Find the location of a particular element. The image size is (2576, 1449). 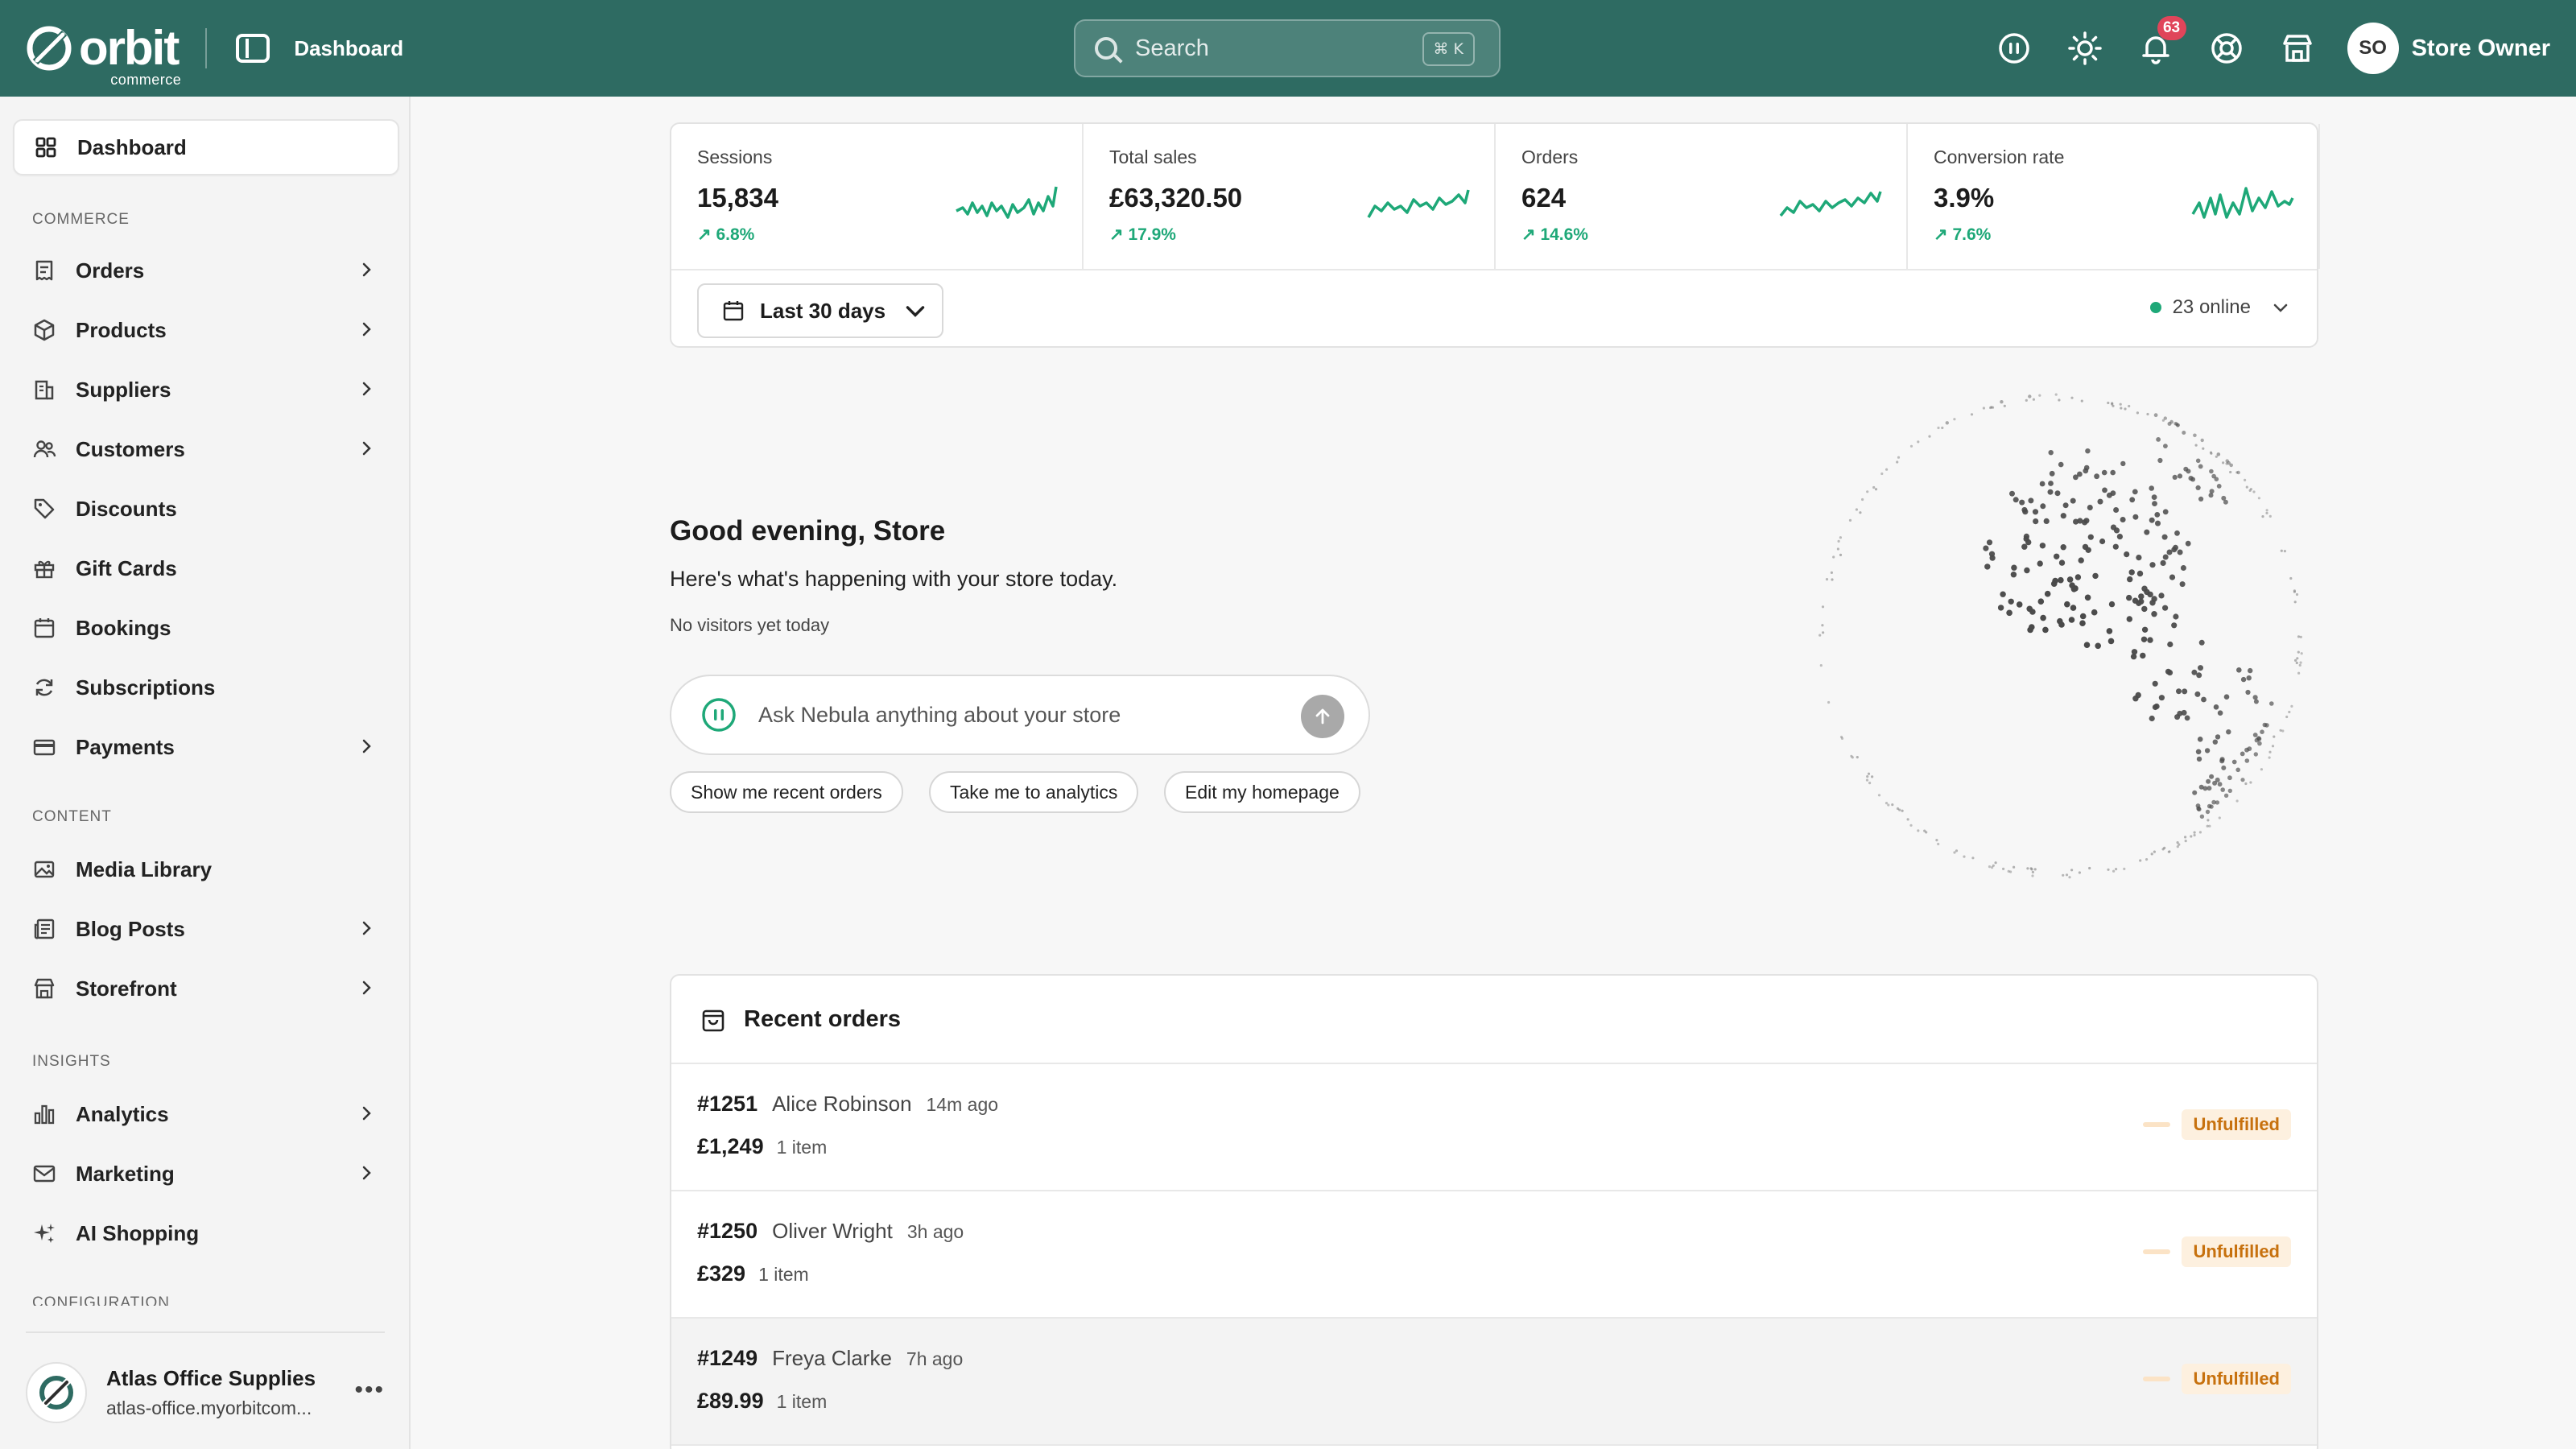

sidebar-item-customers: Customers is located at coordinates (206, 449).